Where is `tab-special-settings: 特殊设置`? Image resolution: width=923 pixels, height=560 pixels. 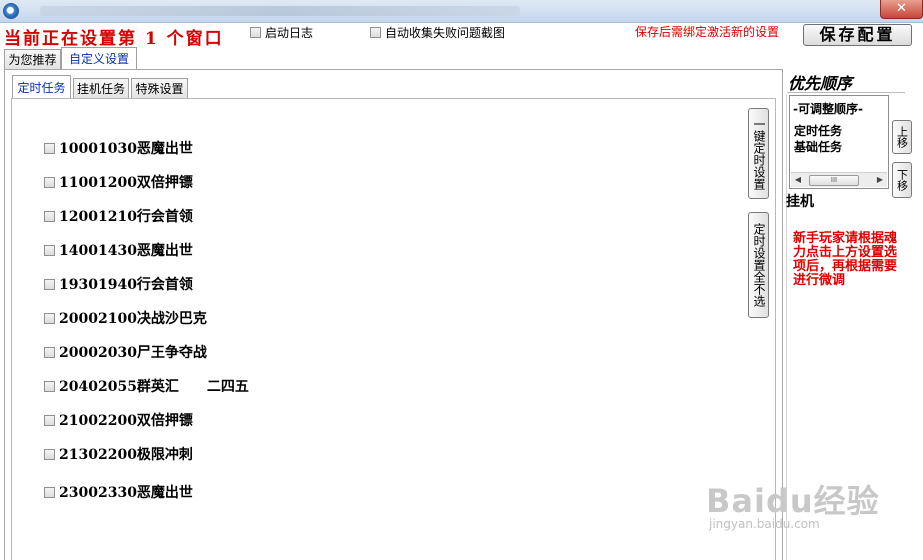 tab-special-settings: 特殊设置 is located at coordinates (159, 88).